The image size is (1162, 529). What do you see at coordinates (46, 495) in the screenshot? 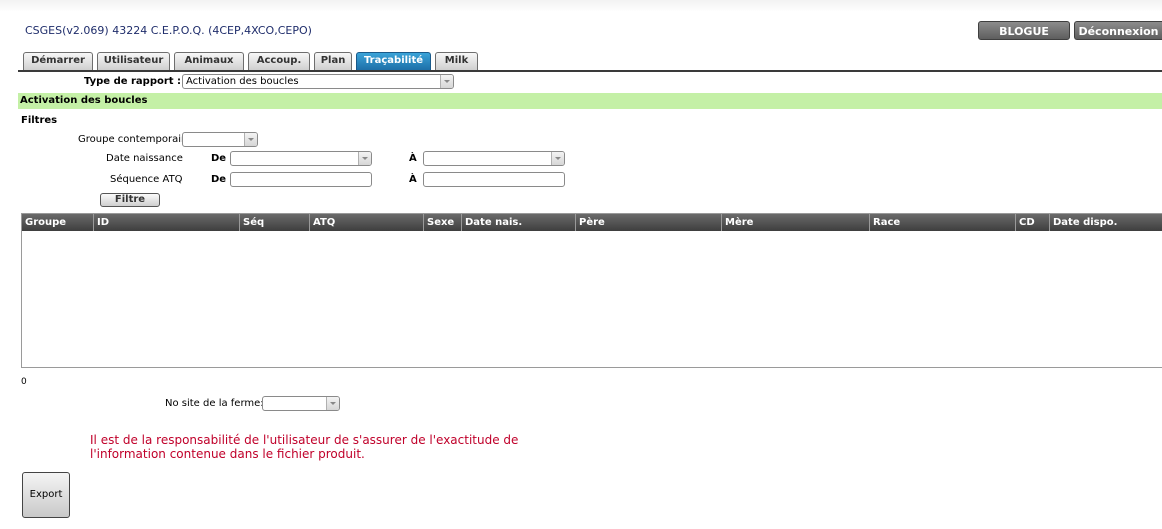
I see `export-button: Export` at bounding box center [46, 495].